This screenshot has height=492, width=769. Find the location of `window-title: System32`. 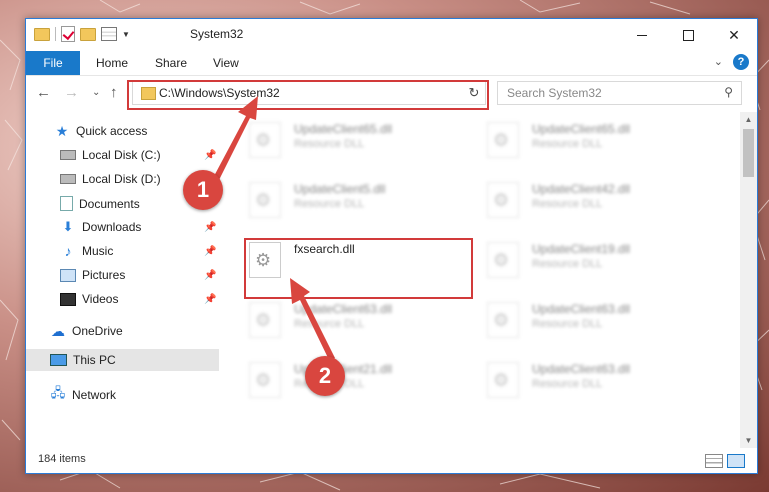

window-title: System32 is located at coordinates (217, 34).